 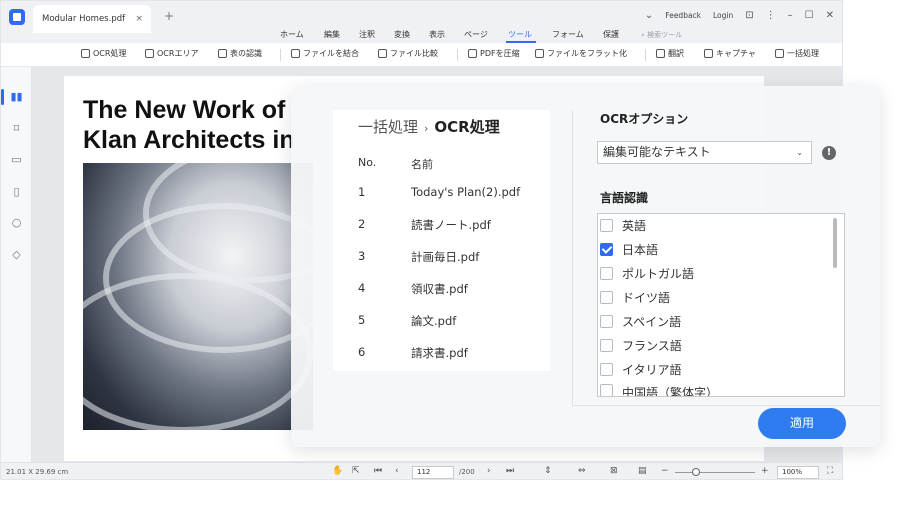 I want to click on zoom-out-icon: −, so click(x=665, y=471).